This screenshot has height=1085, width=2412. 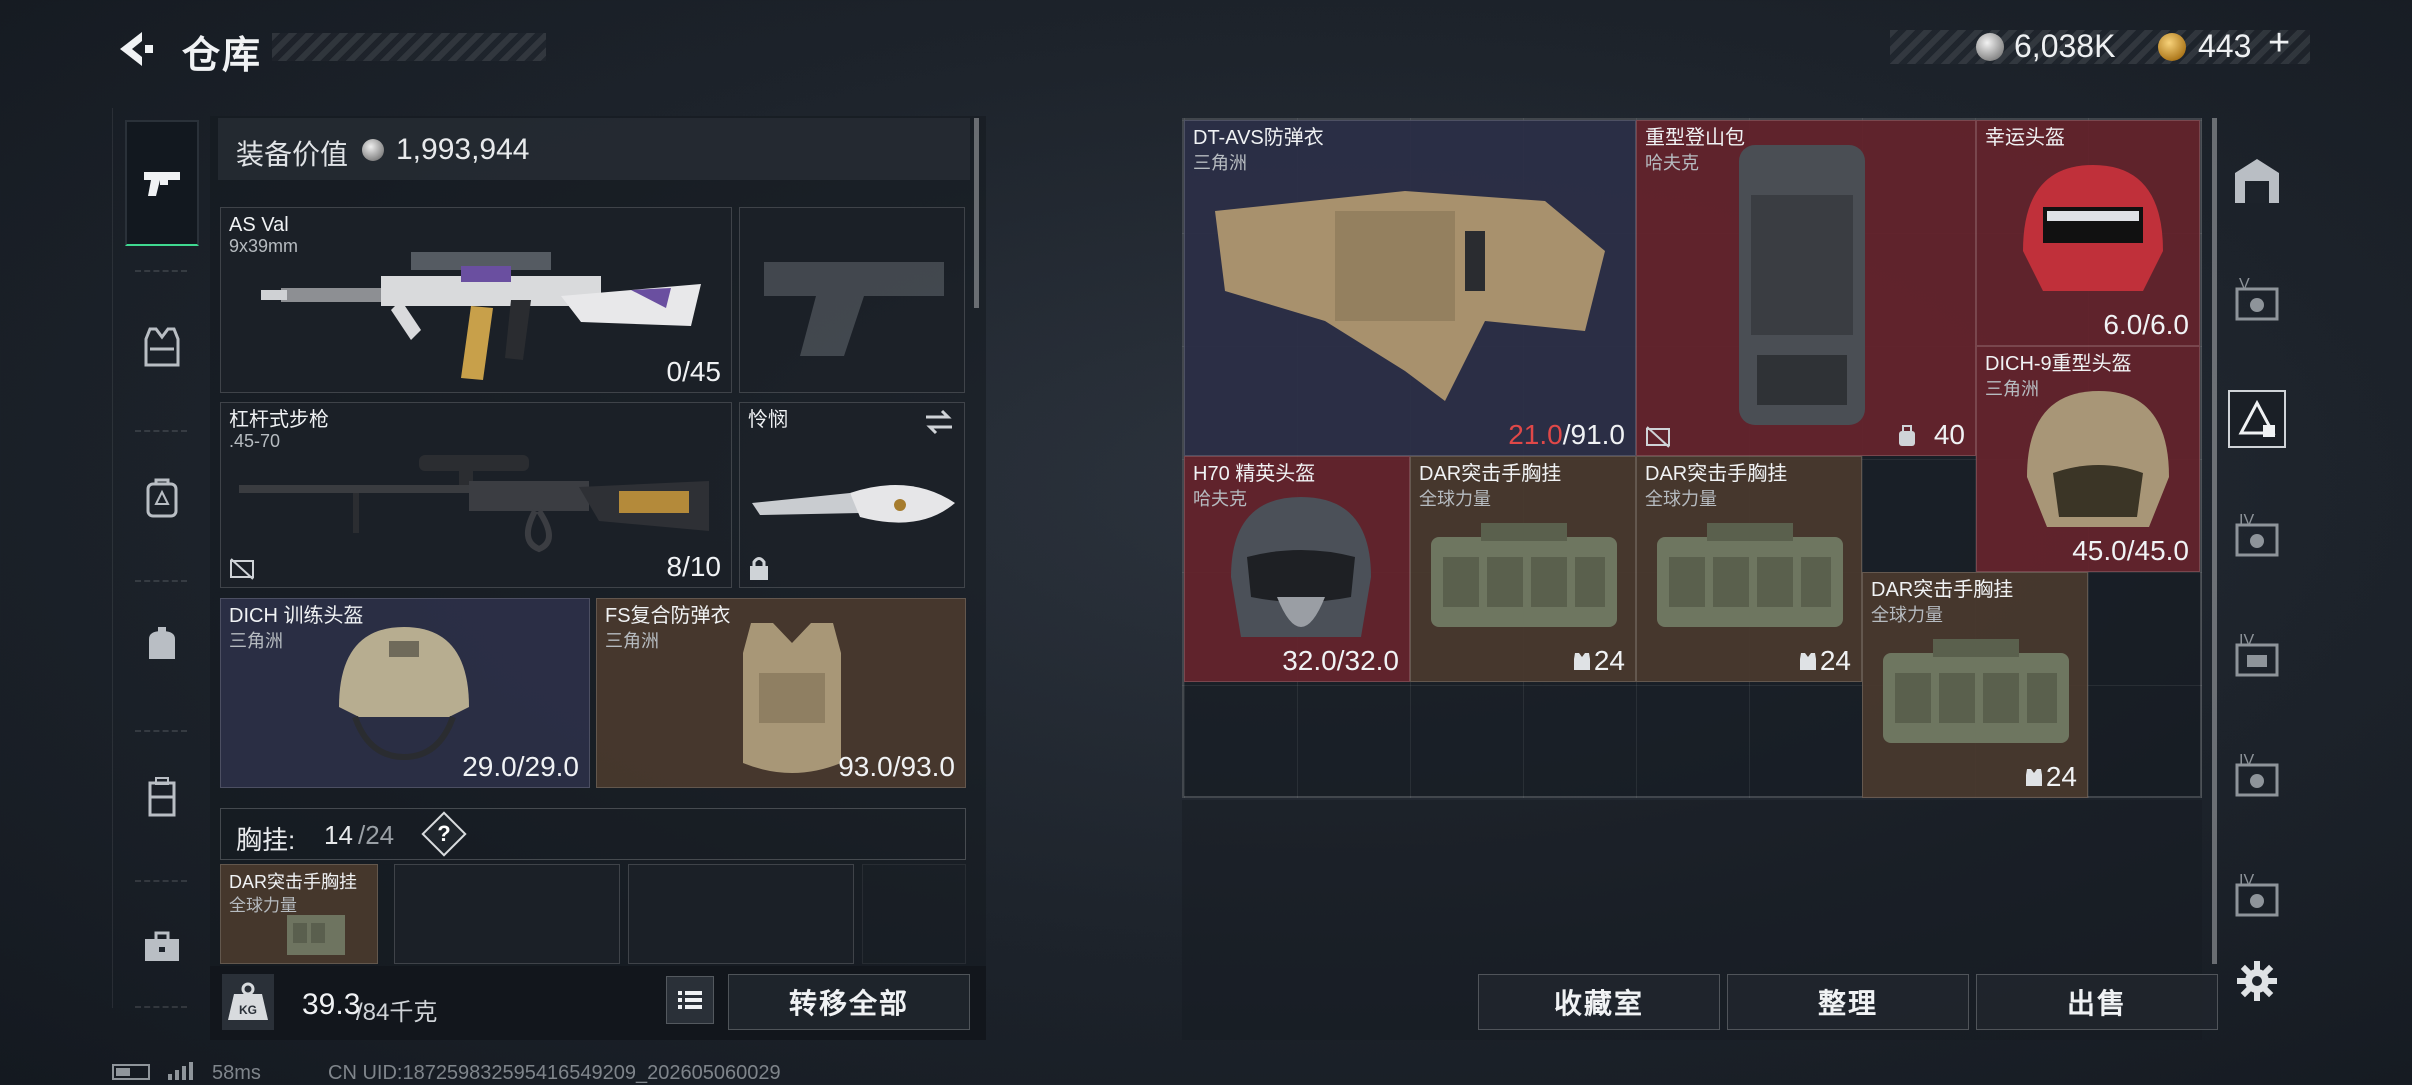 What do you see at coordinates (1599, 1002) in the screenshot?
I see `collection-room-button: 收藏室` at bounding box center [1599, 1002].